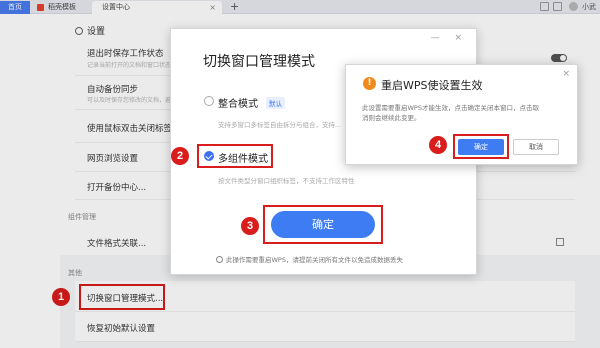 The image size is (600, 348). I want to click on restart-dialog-title: 重启WPS使设置生效, so click(432, 85).